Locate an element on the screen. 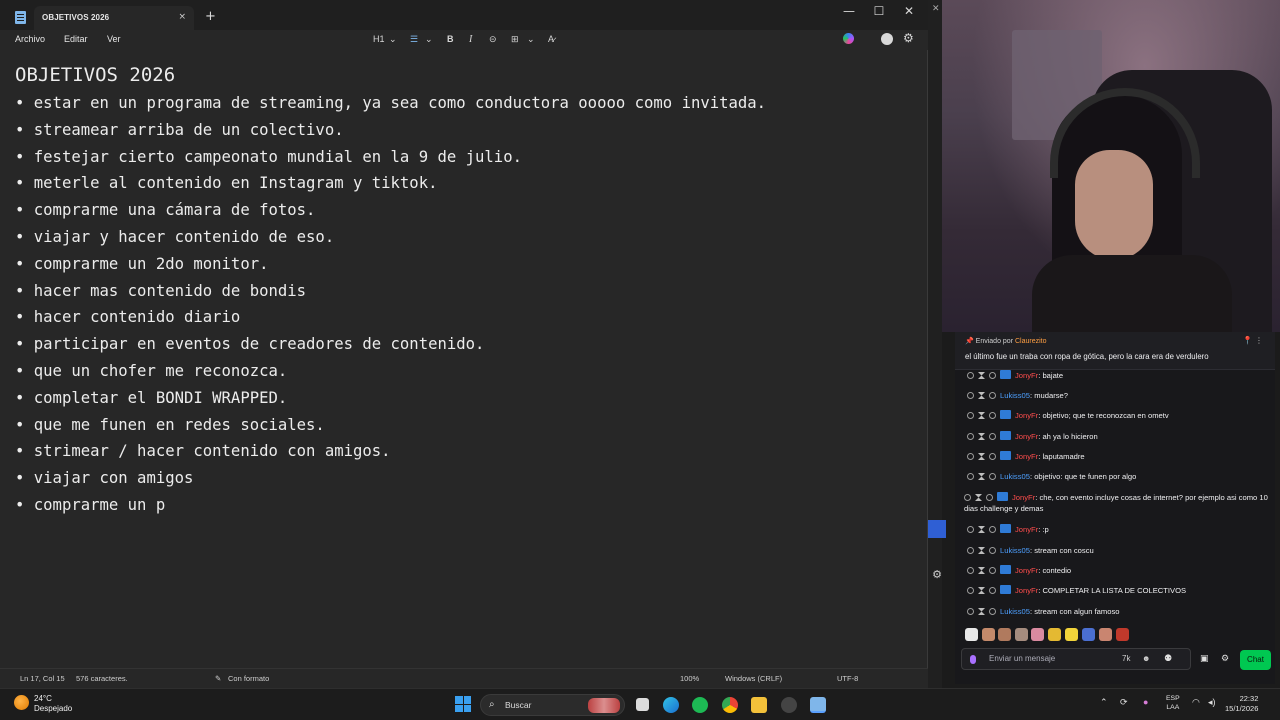  search-icon: ⌕ is located at coordinates (492, 704).